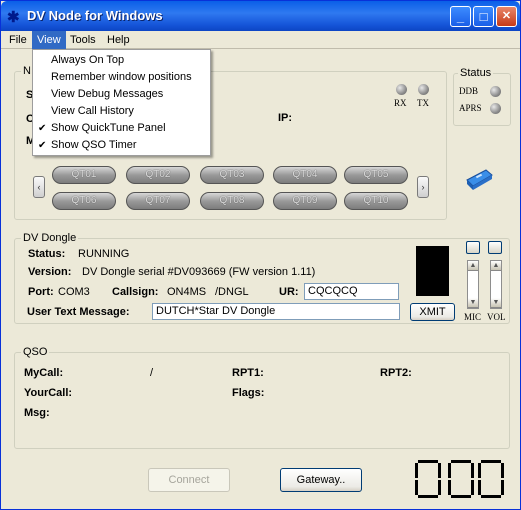 This screenshot has height=510, width=521. What do you see at coordinates (495, 247) in the screenshot?
I see `vol-toggle` at bounding box center [495, 247].